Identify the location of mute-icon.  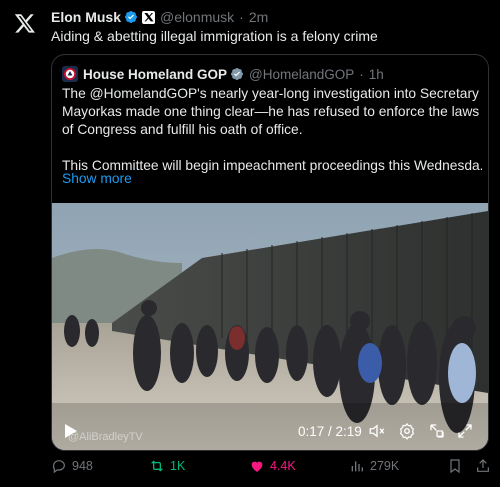
(377, 431).